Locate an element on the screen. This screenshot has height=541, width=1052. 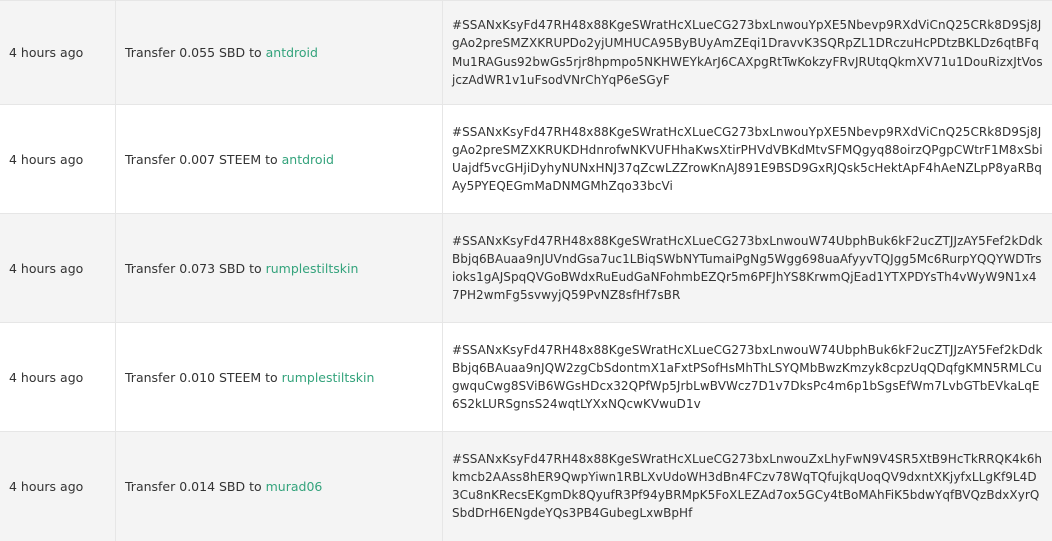
operation-text: Transfer 0.007 STEEM to is located at coordinates (203, 159).